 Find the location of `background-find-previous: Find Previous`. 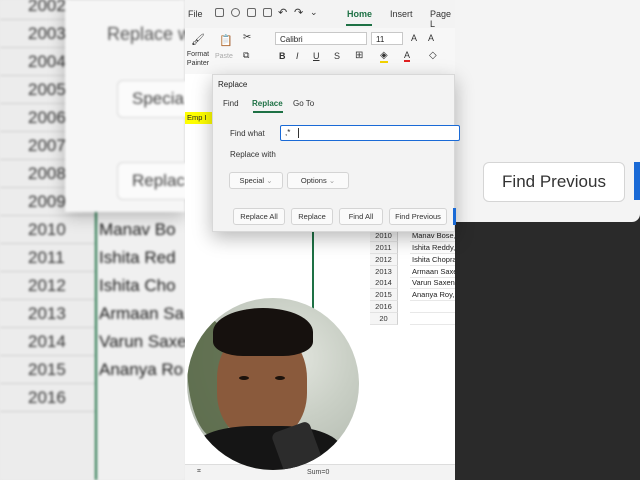

background-find-previous: Find Previous is located at coordinates (554, 182).